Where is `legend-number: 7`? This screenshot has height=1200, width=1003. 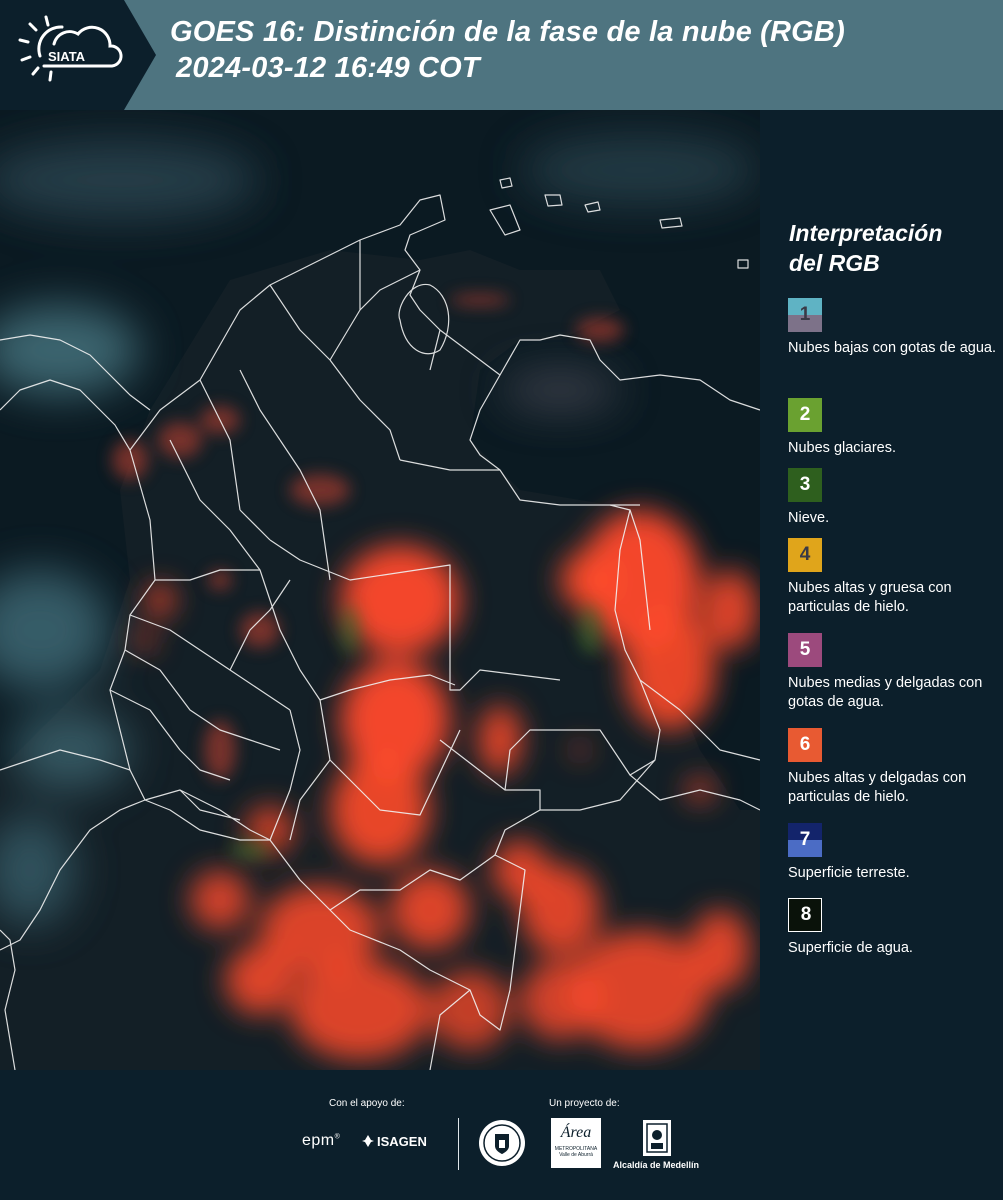
legend-number: 7 is located at coordinates (805, 839).